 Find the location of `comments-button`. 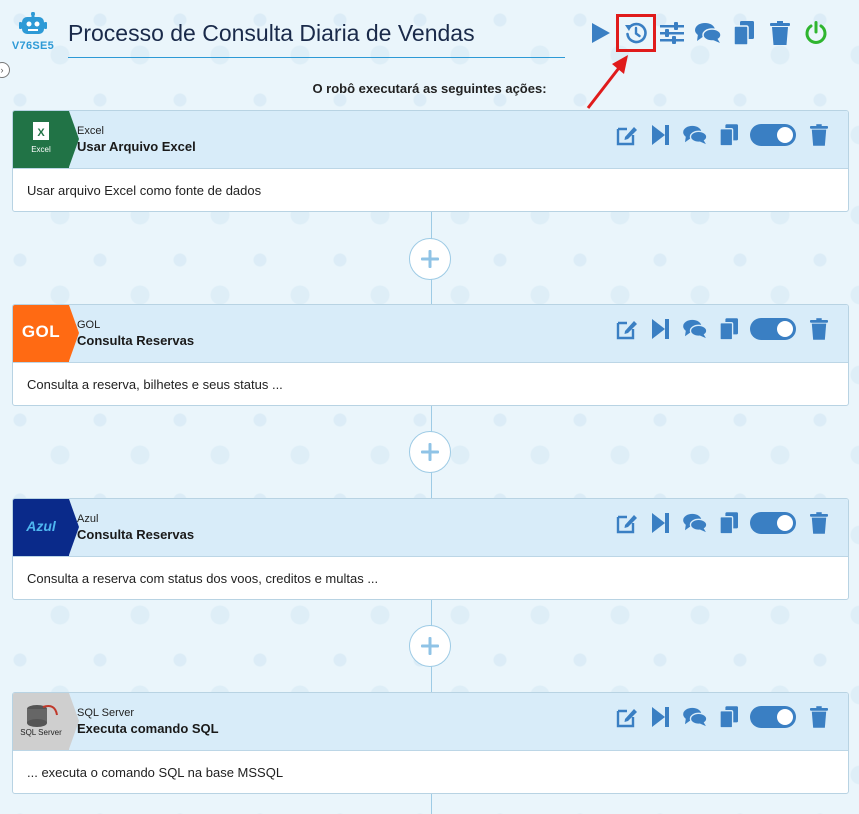

comments-button is located at coordinates (708, 33).